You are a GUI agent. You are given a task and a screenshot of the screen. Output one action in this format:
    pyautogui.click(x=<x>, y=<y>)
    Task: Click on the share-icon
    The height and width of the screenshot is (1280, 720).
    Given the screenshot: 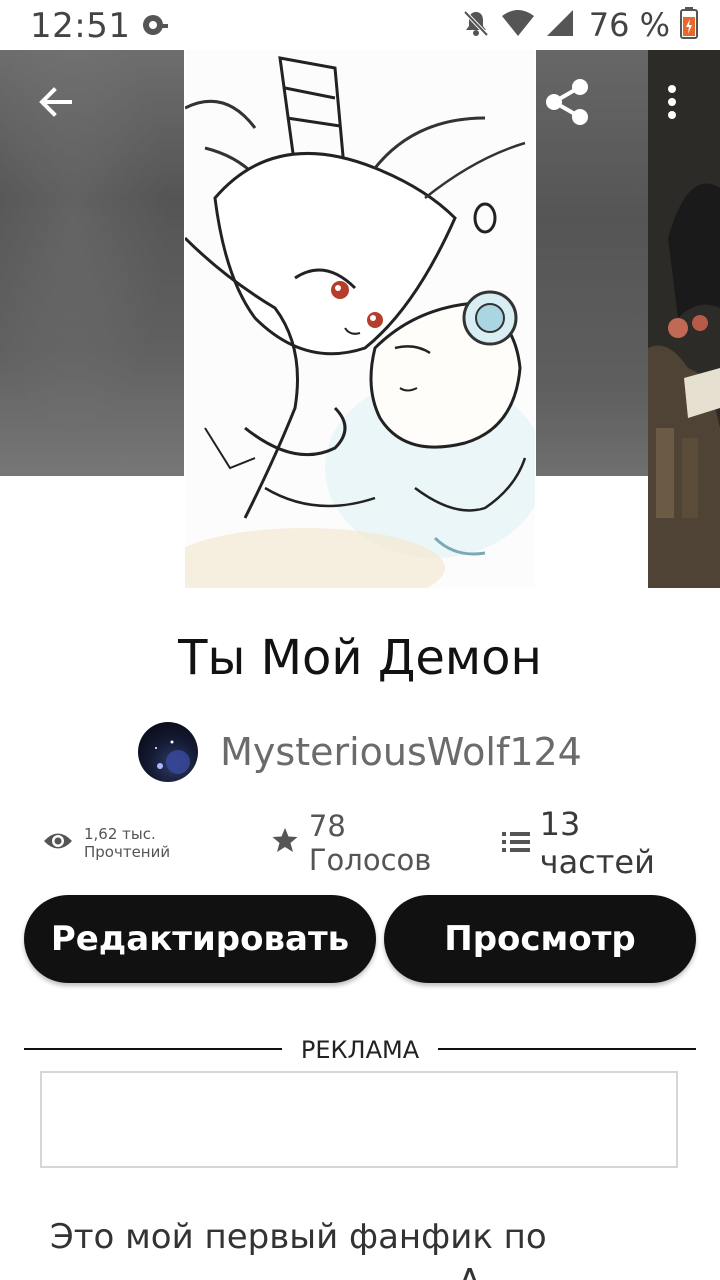 What is the action you would take?
    pyautogui.click(x=567, y=104)
    